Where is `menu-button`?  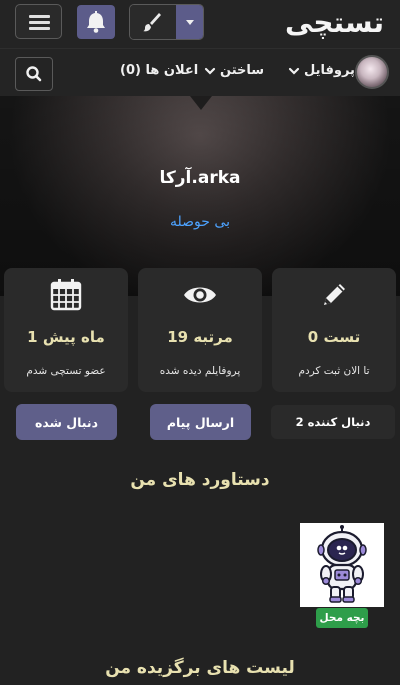 menu-button is located at coordinates (38, 21).